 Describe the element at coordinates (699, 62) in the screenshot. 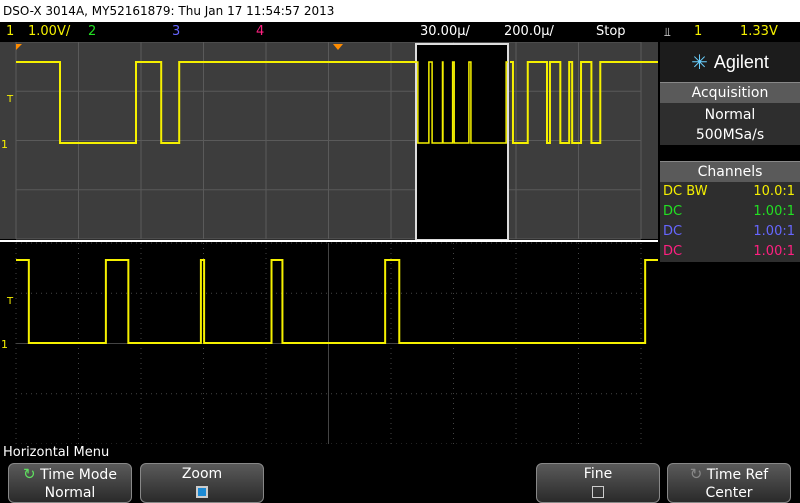

I see `spark-icon: ✳` at that location.